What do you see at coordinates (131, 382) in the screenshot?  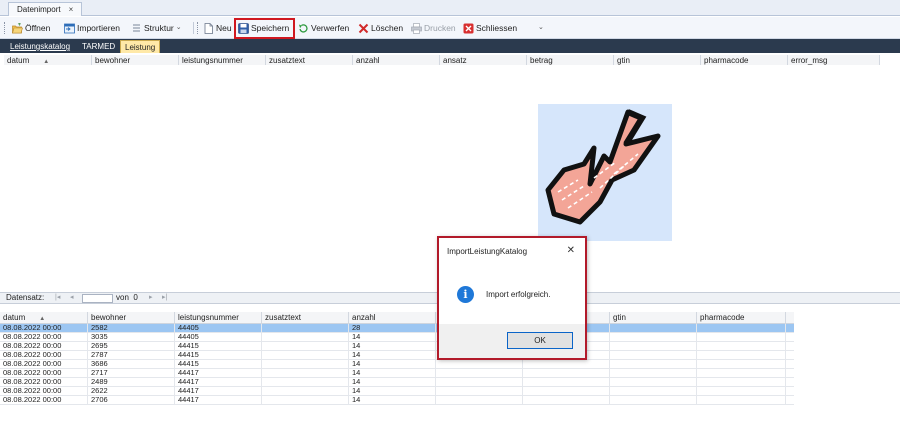 I see `table-cell-bewohner: 2489` at bounding box center [131, 382].